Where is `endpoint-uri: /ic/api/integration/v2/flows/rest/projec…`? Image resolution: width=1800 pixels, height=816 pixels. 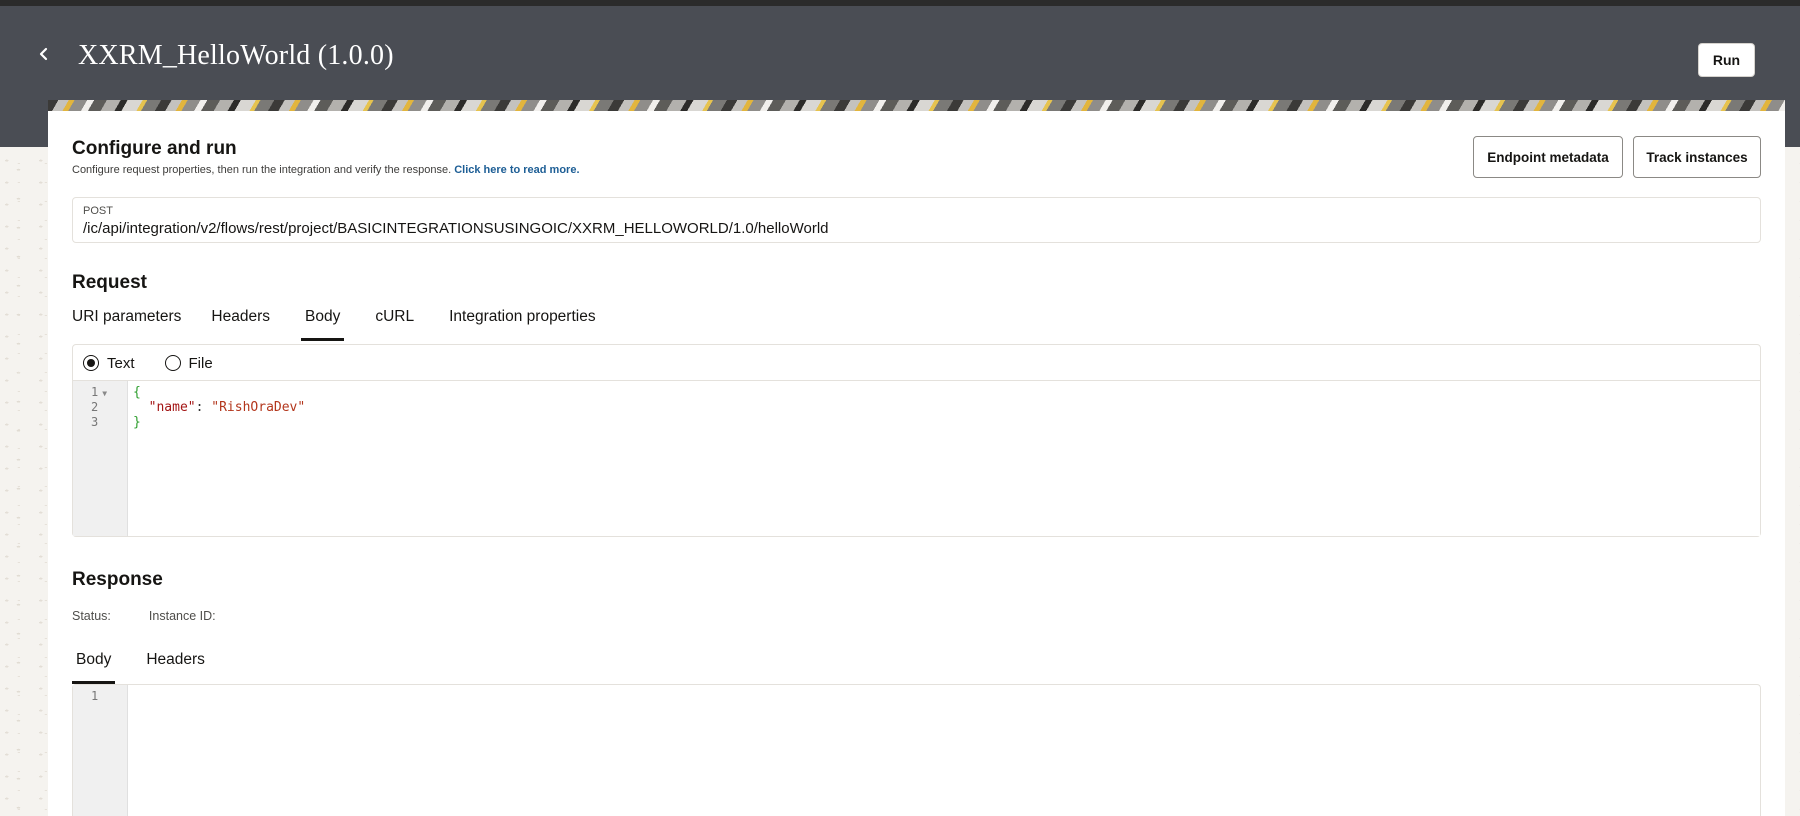
endpoint-uri: /ic/api/integration/v2/flows/rest/projec… is located at coordinates (456, 228).